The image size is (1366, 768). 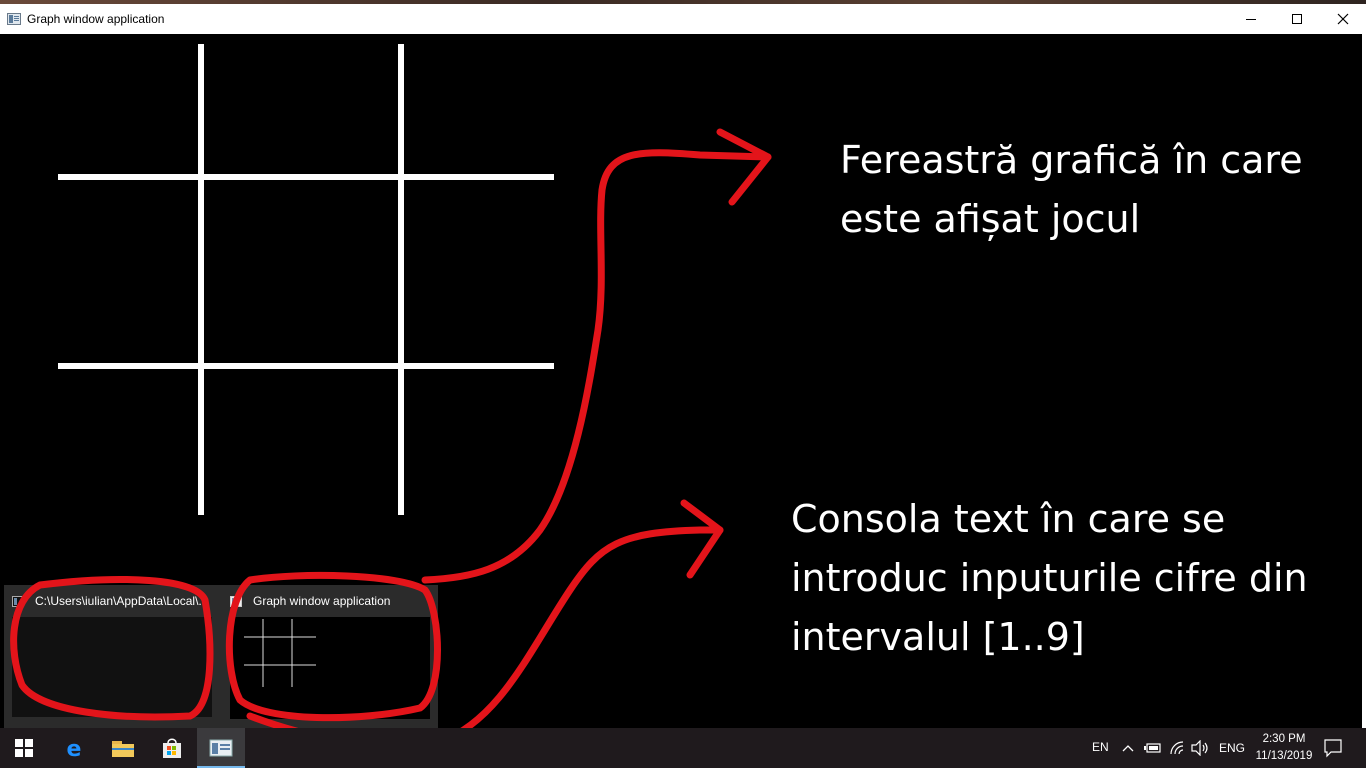 I want to click on app-icon, so click(x=14, y=19).